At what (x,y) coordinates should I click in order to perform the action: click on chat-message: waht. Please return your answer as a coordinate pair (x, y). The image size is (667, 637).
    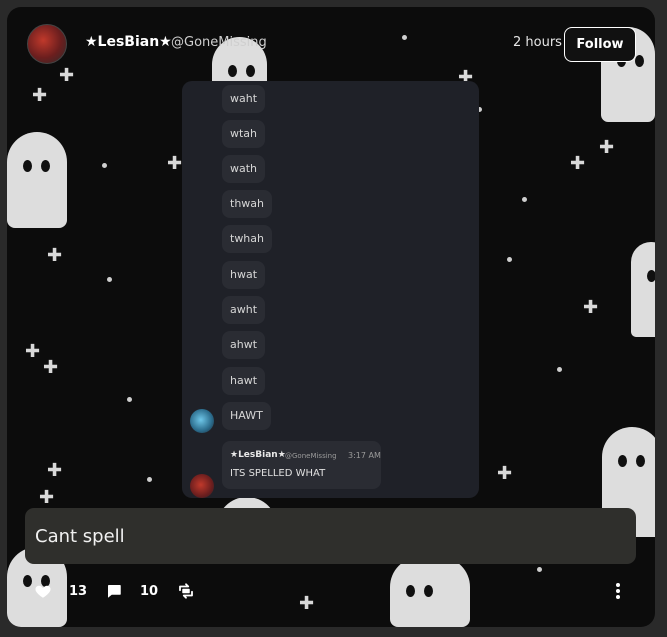
    Looking at the image, I should click on (244, 99).